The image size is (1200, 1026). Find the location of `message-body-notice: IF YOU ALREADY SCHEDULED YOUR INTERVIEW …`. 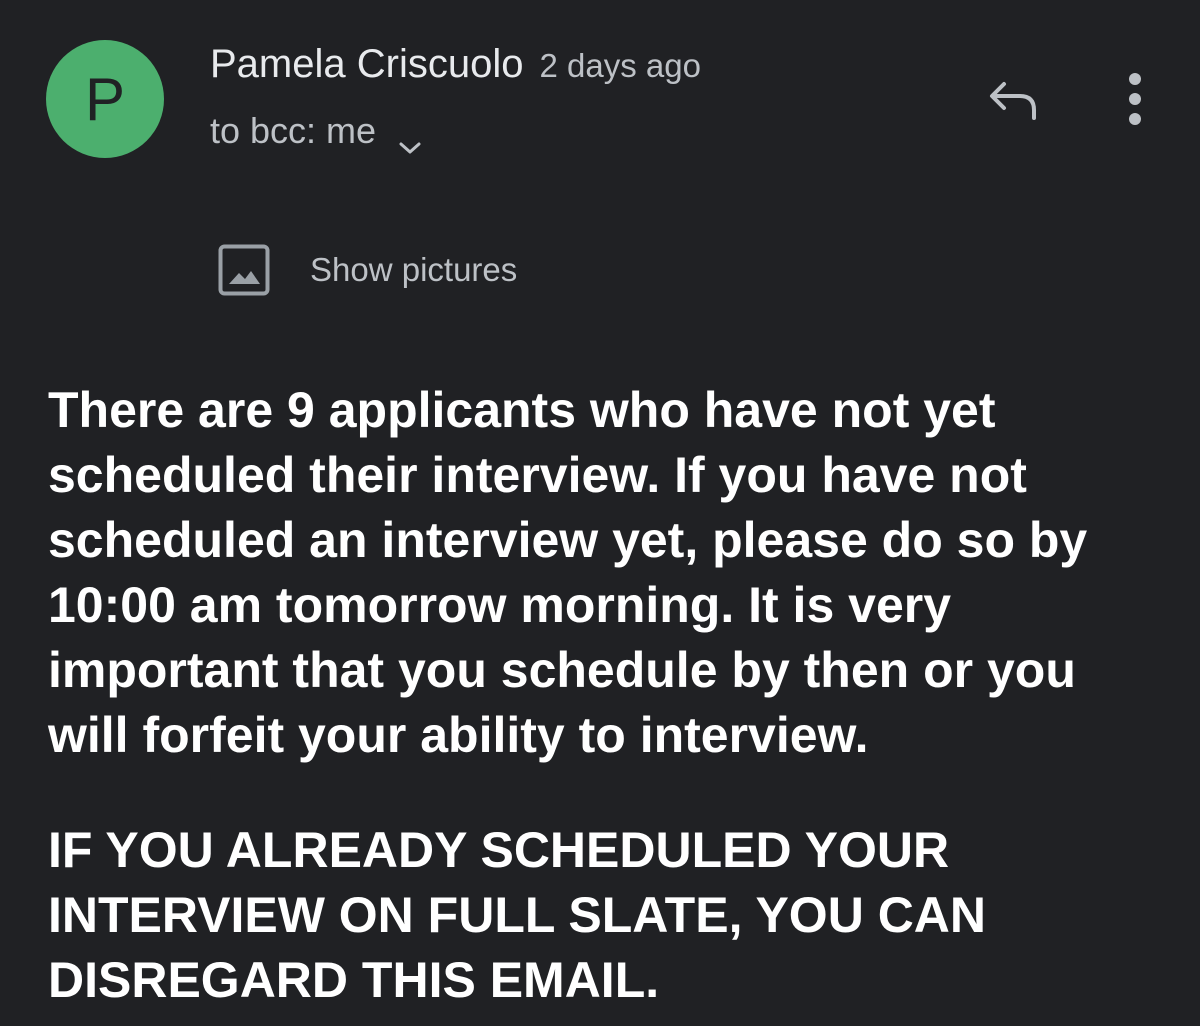

message-body-notice: IF YOU ALREADY SCHEDULED YOUR INTERVIEW … is located at coordinates (517, 915).